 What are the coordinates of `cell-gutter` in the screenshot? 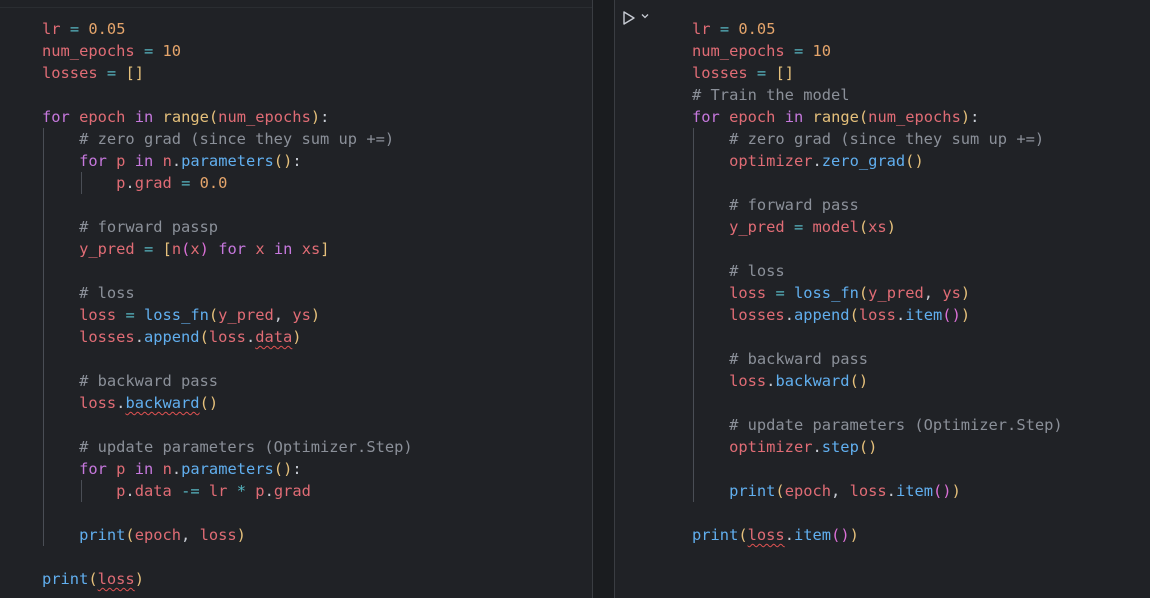 It's located at (603, 299).